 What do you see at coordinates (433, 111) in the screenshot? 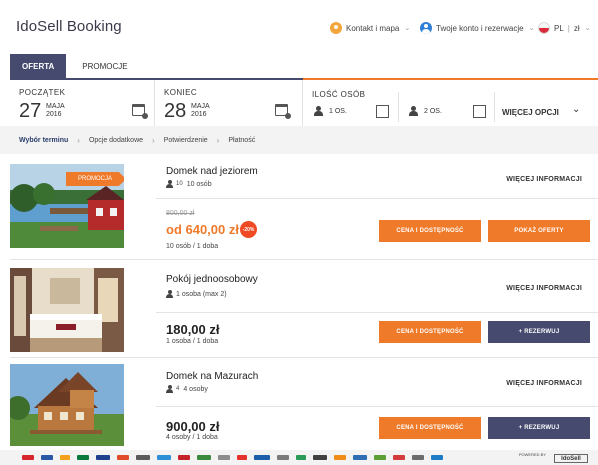
I see `persons-option-2-label: 2 OS.` at bounding box center [433, 111].